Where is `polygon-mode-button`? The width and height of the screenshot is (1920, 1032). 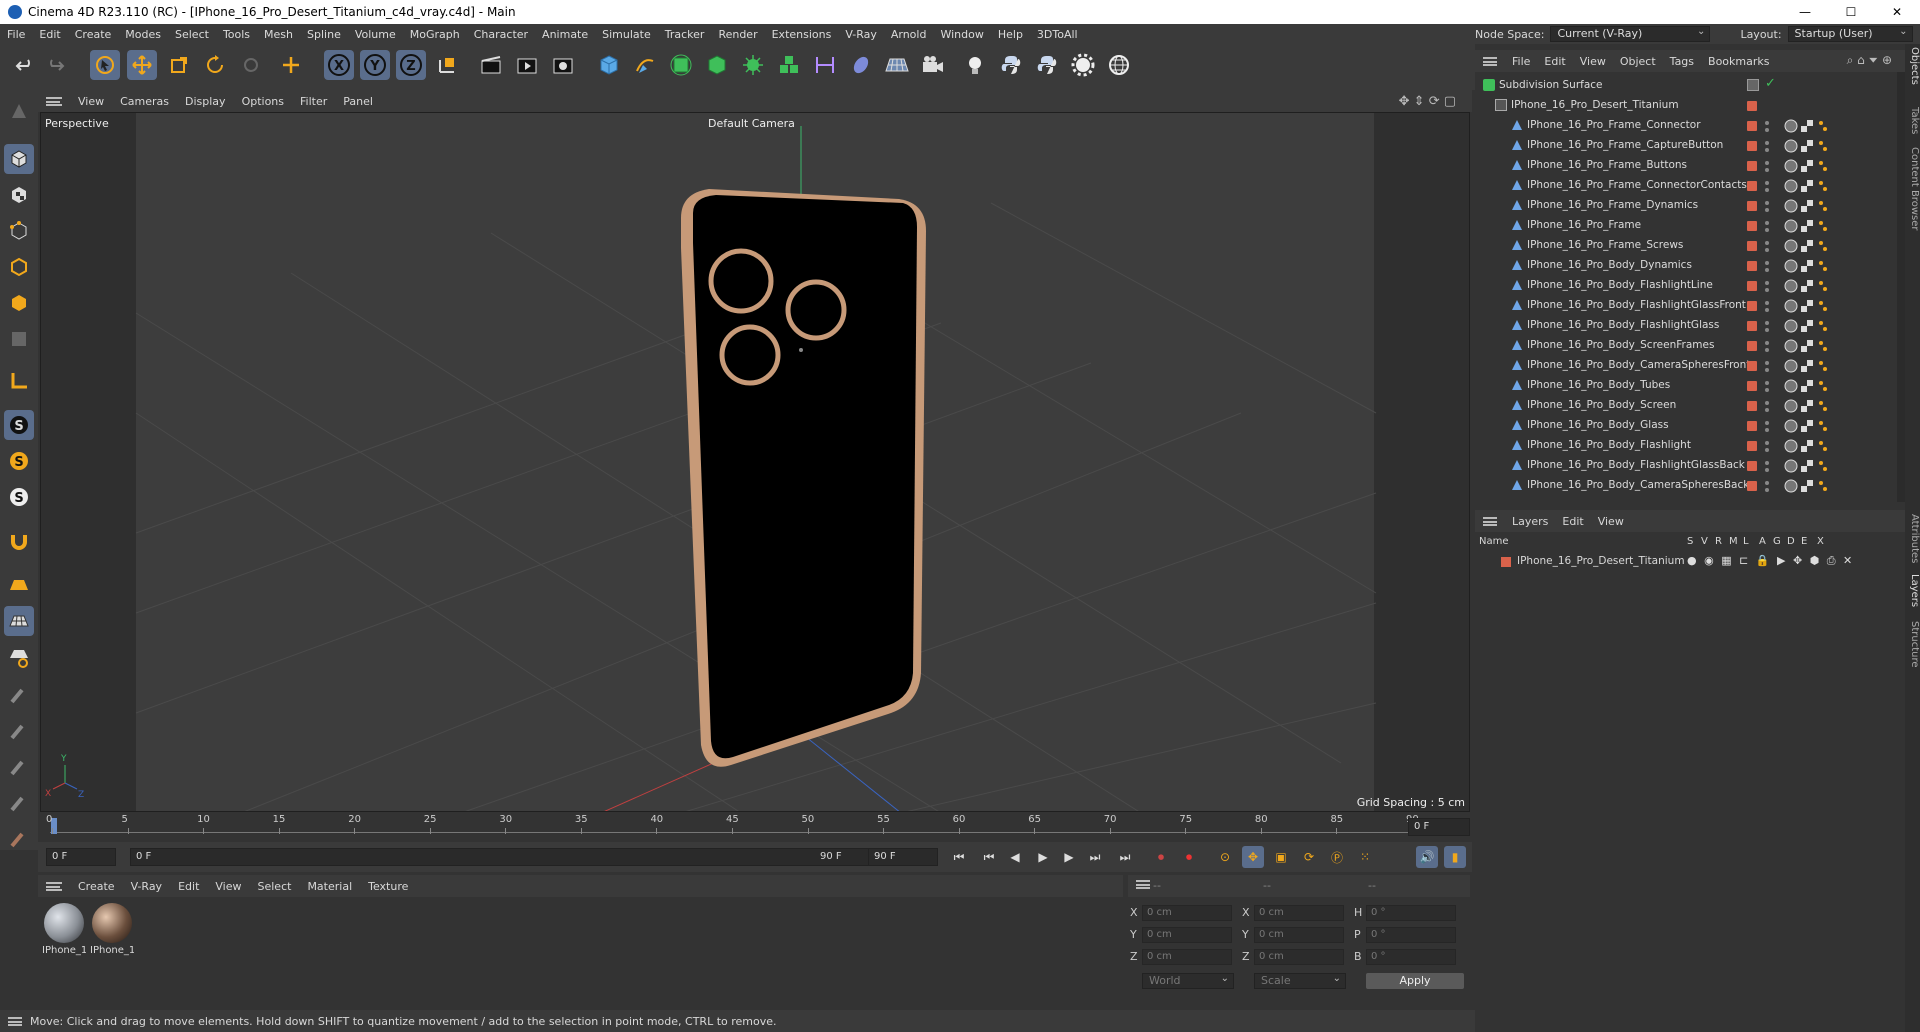
polygon-mode-button is located at coordinates (19, 303).